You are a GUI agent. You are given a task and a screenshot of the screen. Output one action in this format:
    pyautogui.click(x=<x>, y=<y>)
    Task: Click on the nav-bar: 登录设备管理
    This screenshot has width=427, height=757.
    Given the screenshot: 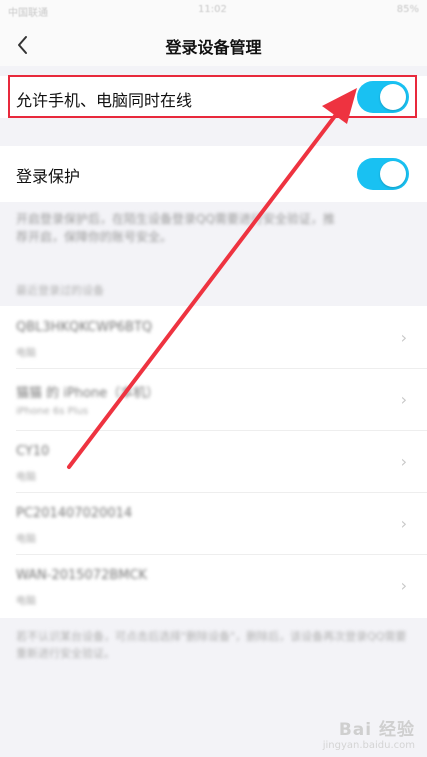 What is the action you would take?
    pyautogui.click(x=213, y=45)
    